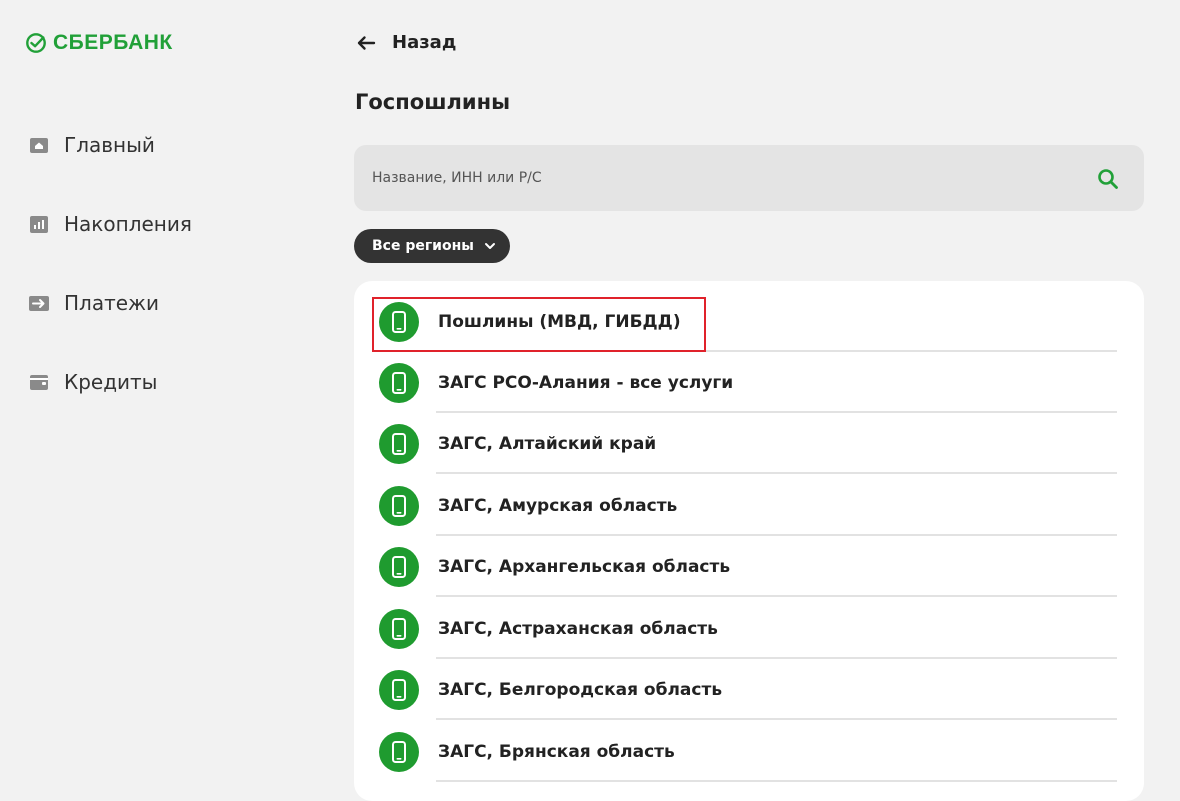  I want to click on sidebar-item-label: Главный, so click(109, 145).